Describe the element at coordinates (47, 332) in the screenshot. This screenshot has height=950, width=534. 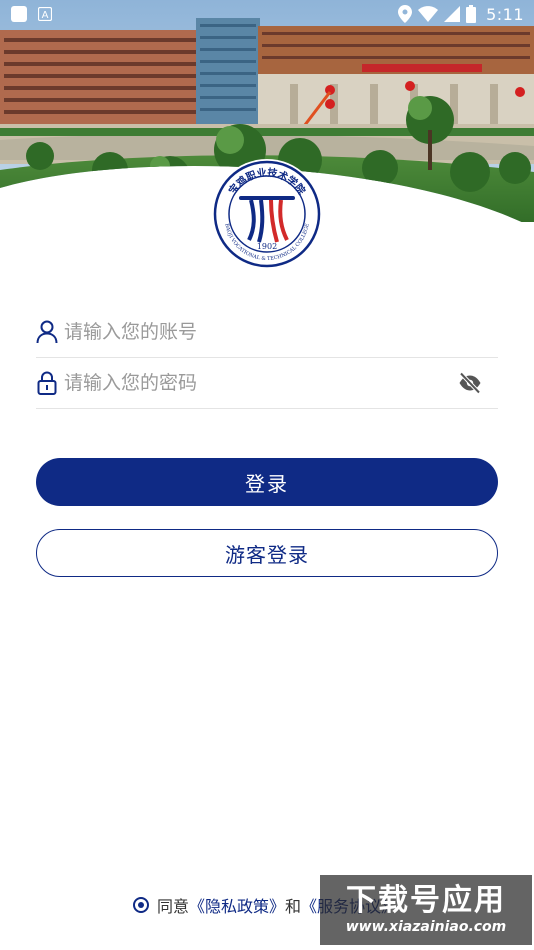
I see `user-icon` at that location.